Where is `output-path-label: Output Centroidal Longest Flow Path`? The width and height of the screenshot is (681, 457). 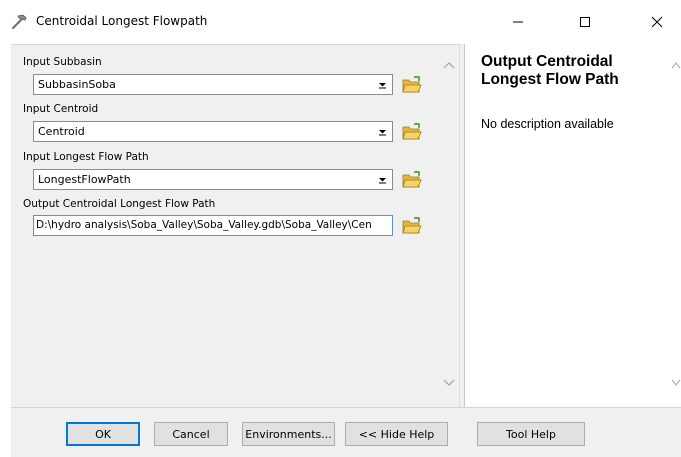
output-path-label: Output Centroidal Longest Flow Path is located at coordinates (119, 204).